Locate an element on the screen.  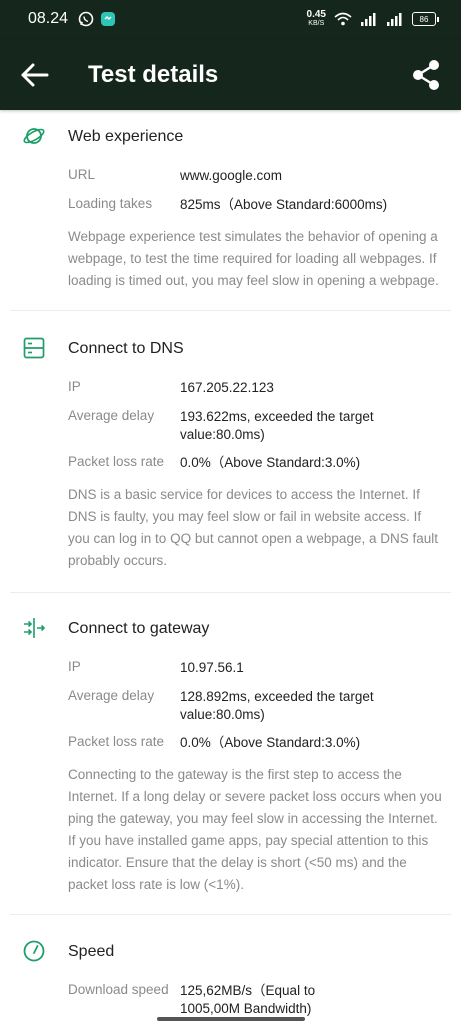
system-indicators: 0.45 KB/S 86 is located at coordinates (373, 19).